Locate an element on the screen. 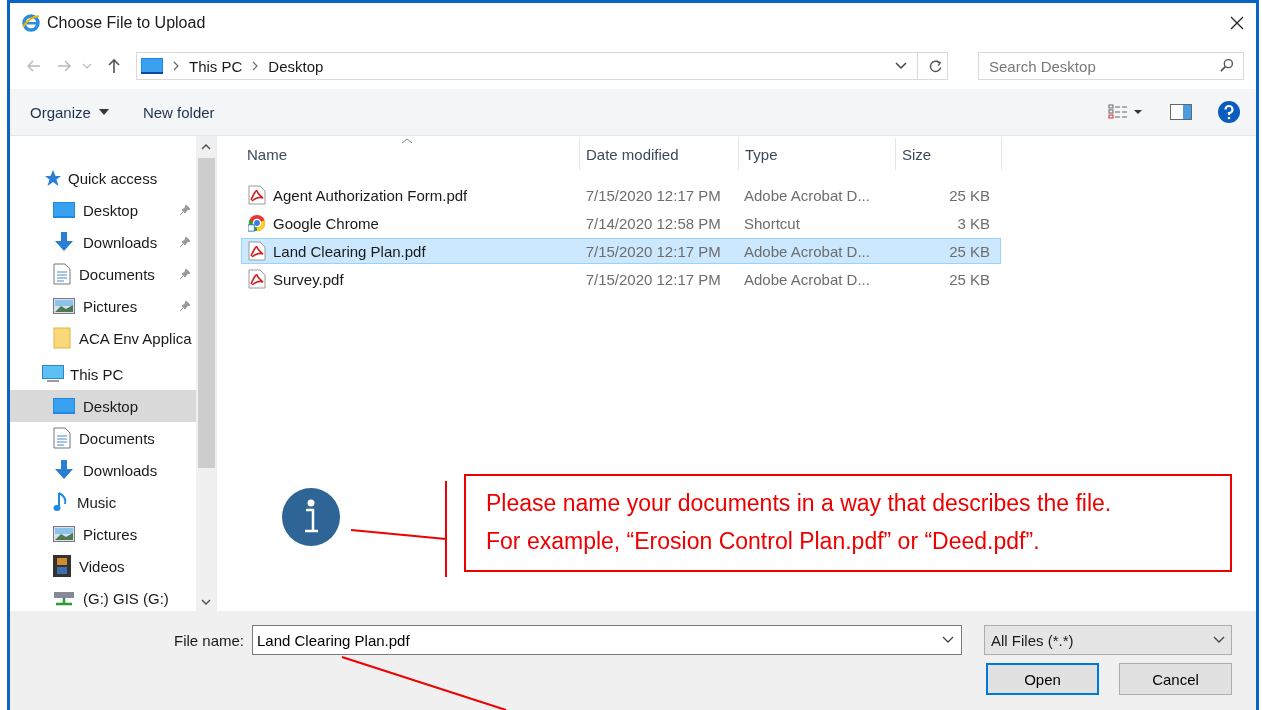 The width and height of the screenshot is (1262, 710). file-name: Agent Authorization Form.pdf is located at coordinates (370, 195).